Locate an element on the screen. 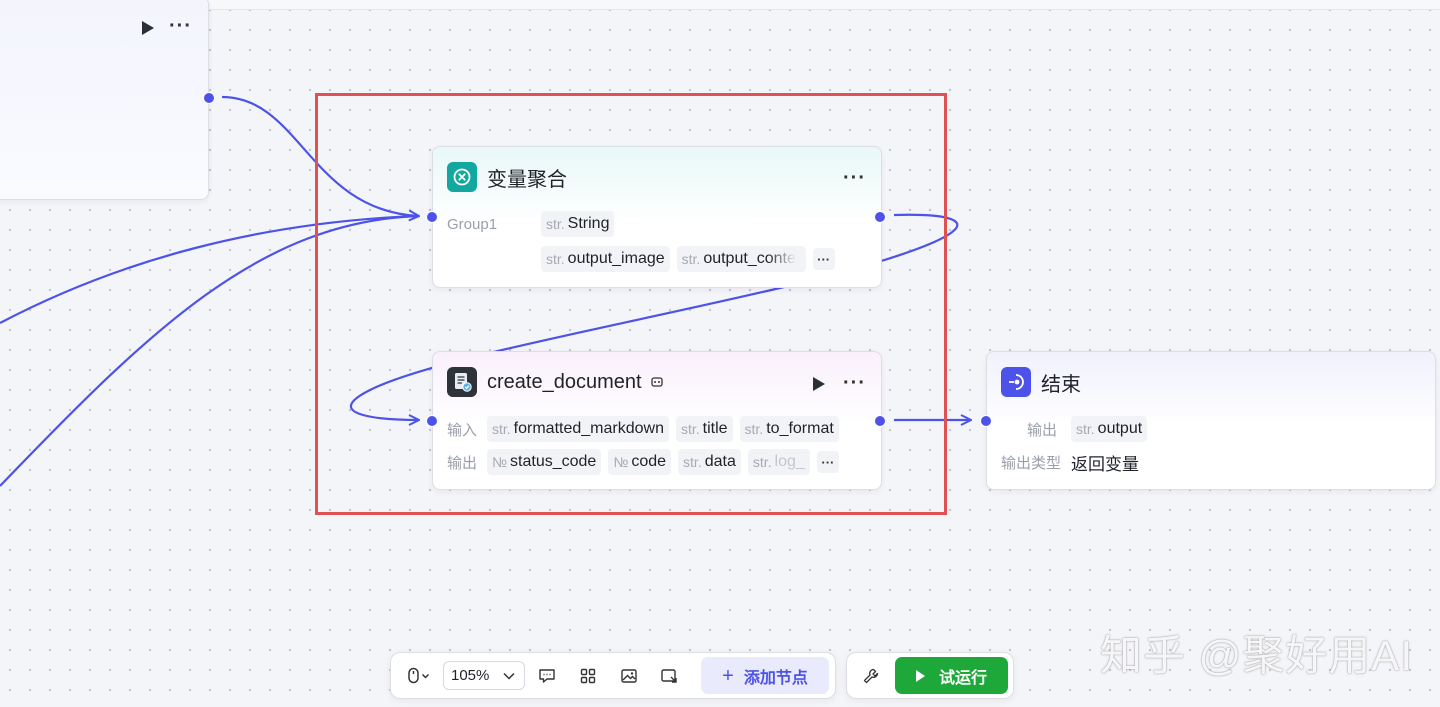 This screenshot has width=1440, height=707. minimap-button is located at coordinates (629, 676).